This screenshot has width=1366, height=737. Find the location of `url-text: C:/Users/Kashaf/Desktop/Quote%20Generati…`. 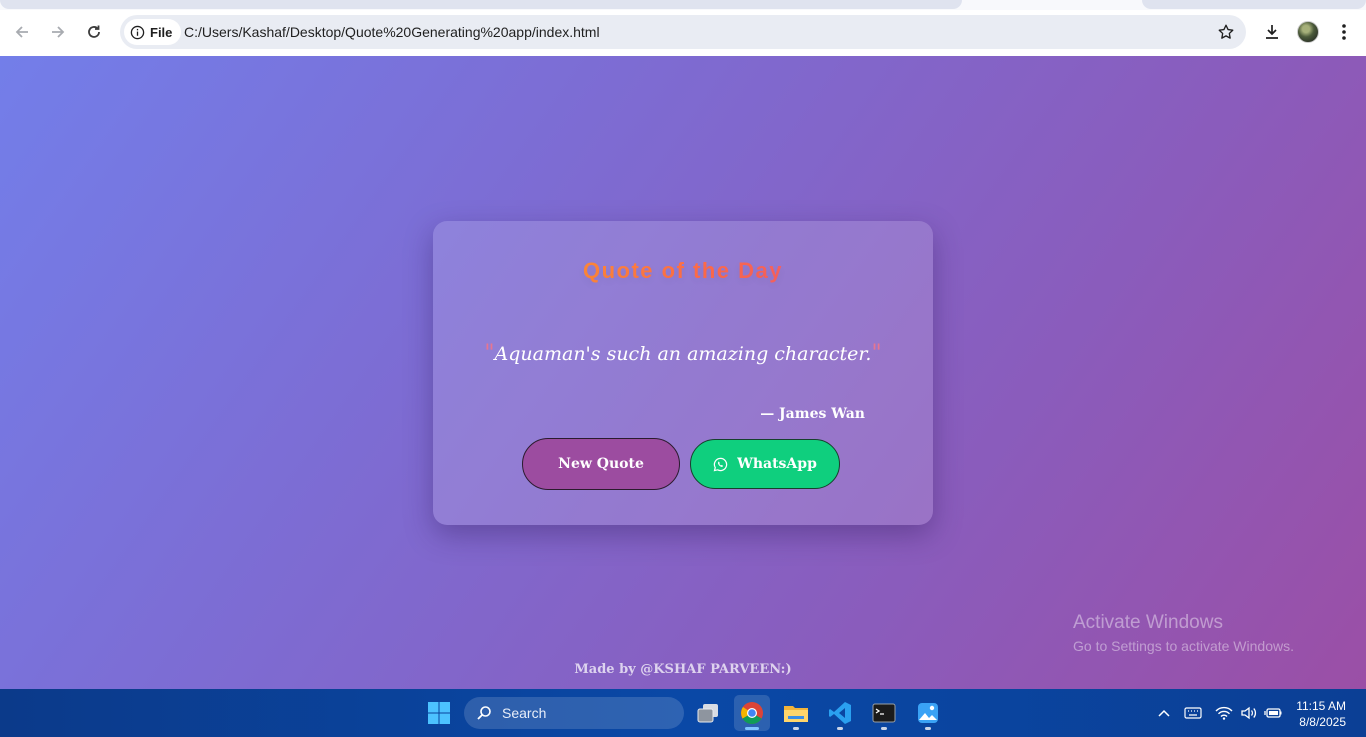

url-text: C:/Users/Kashaf/Desktop/Quote%20Generati… is located at coordinates (392, 32).